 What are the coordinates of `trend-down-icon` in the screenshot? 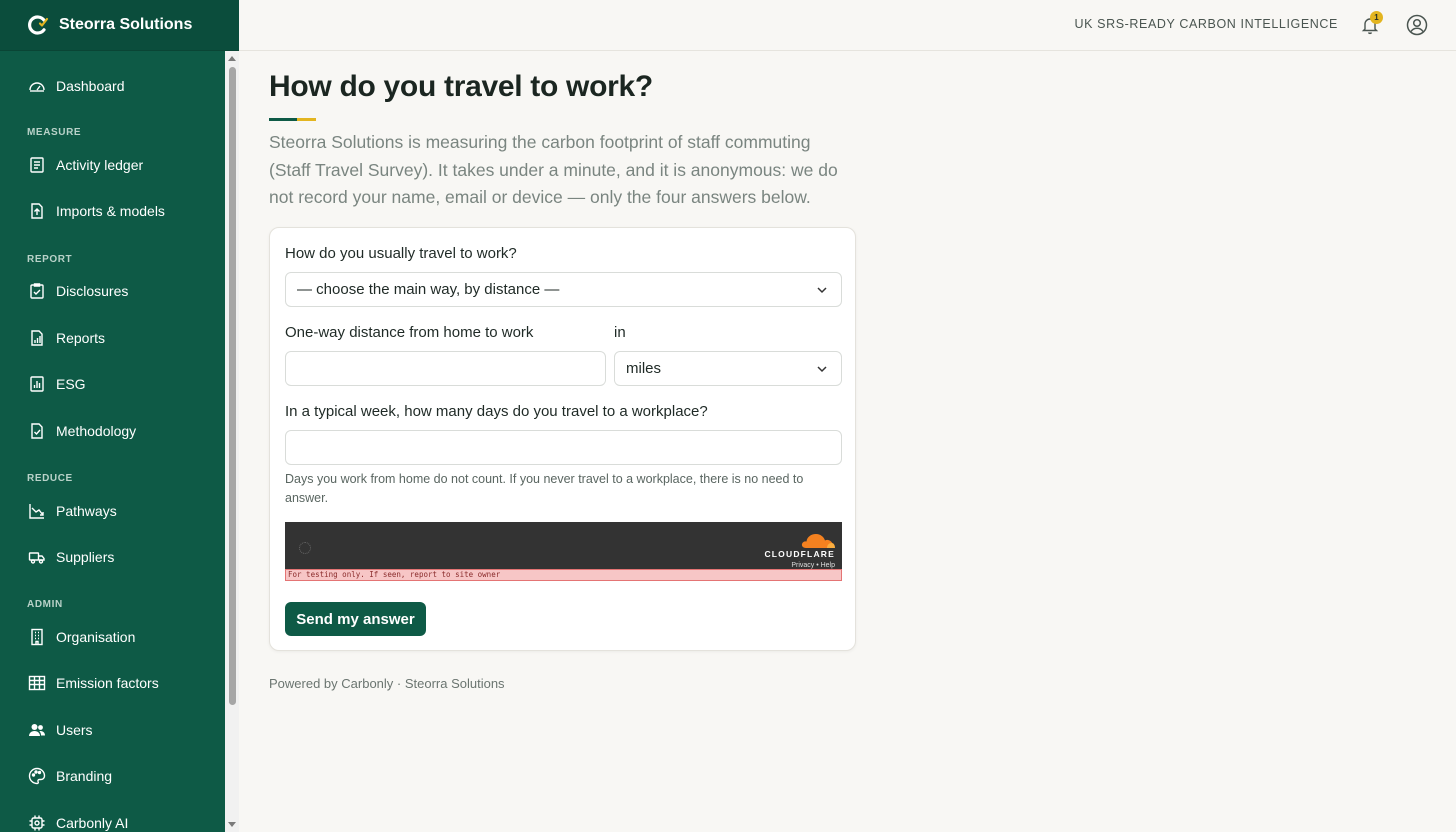 It's located at (36, 511).